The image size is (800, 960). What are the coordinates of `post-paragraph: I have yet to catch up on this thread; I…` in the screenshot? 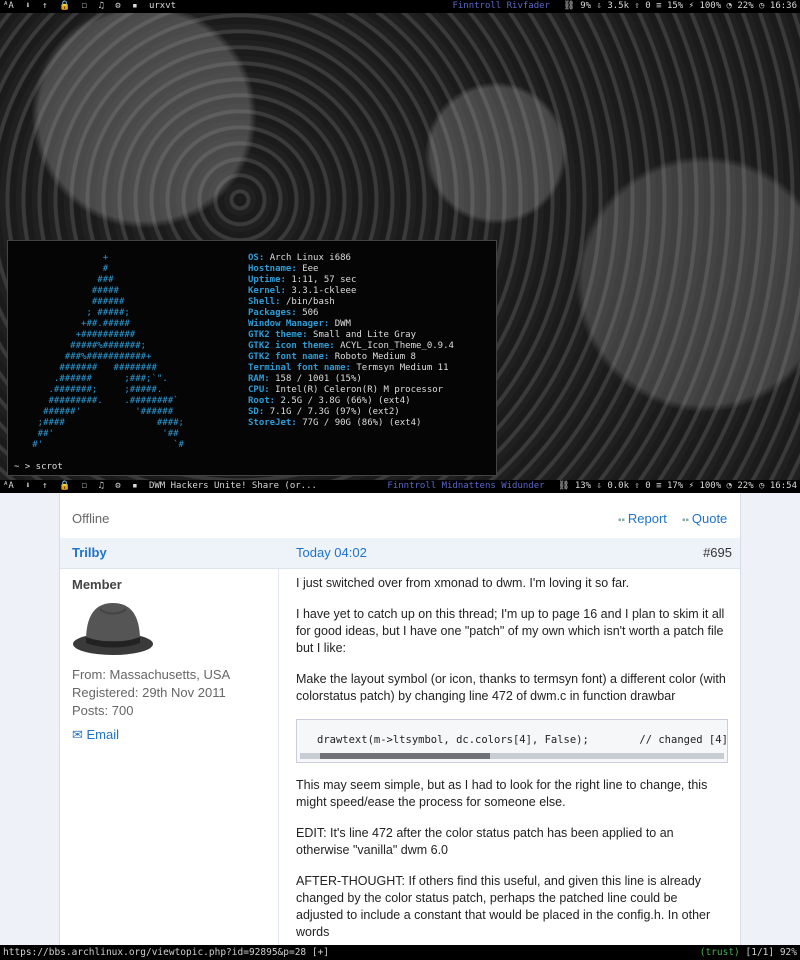 It's located at (510, 631).